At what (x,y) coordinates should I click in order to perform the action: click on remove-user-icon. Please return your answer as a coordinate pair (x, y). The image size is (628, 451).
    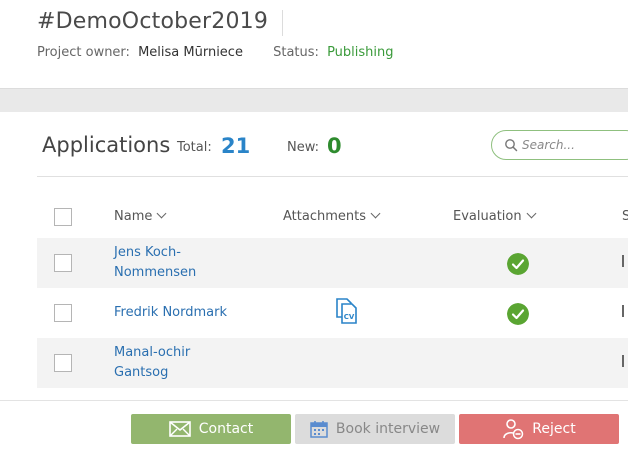
    Looking at the image, I should click on (513, 429).